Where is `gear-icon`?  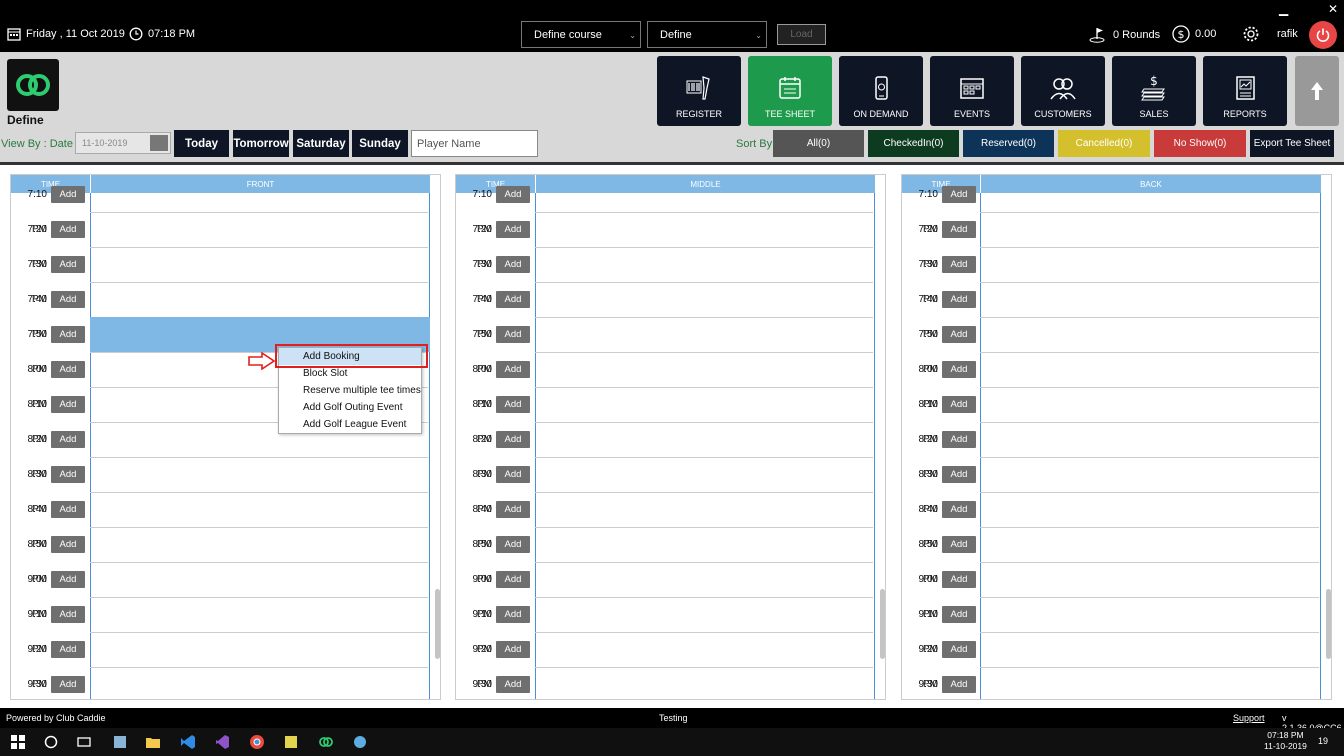 gear-icon is located at coordinates (1251, 34).